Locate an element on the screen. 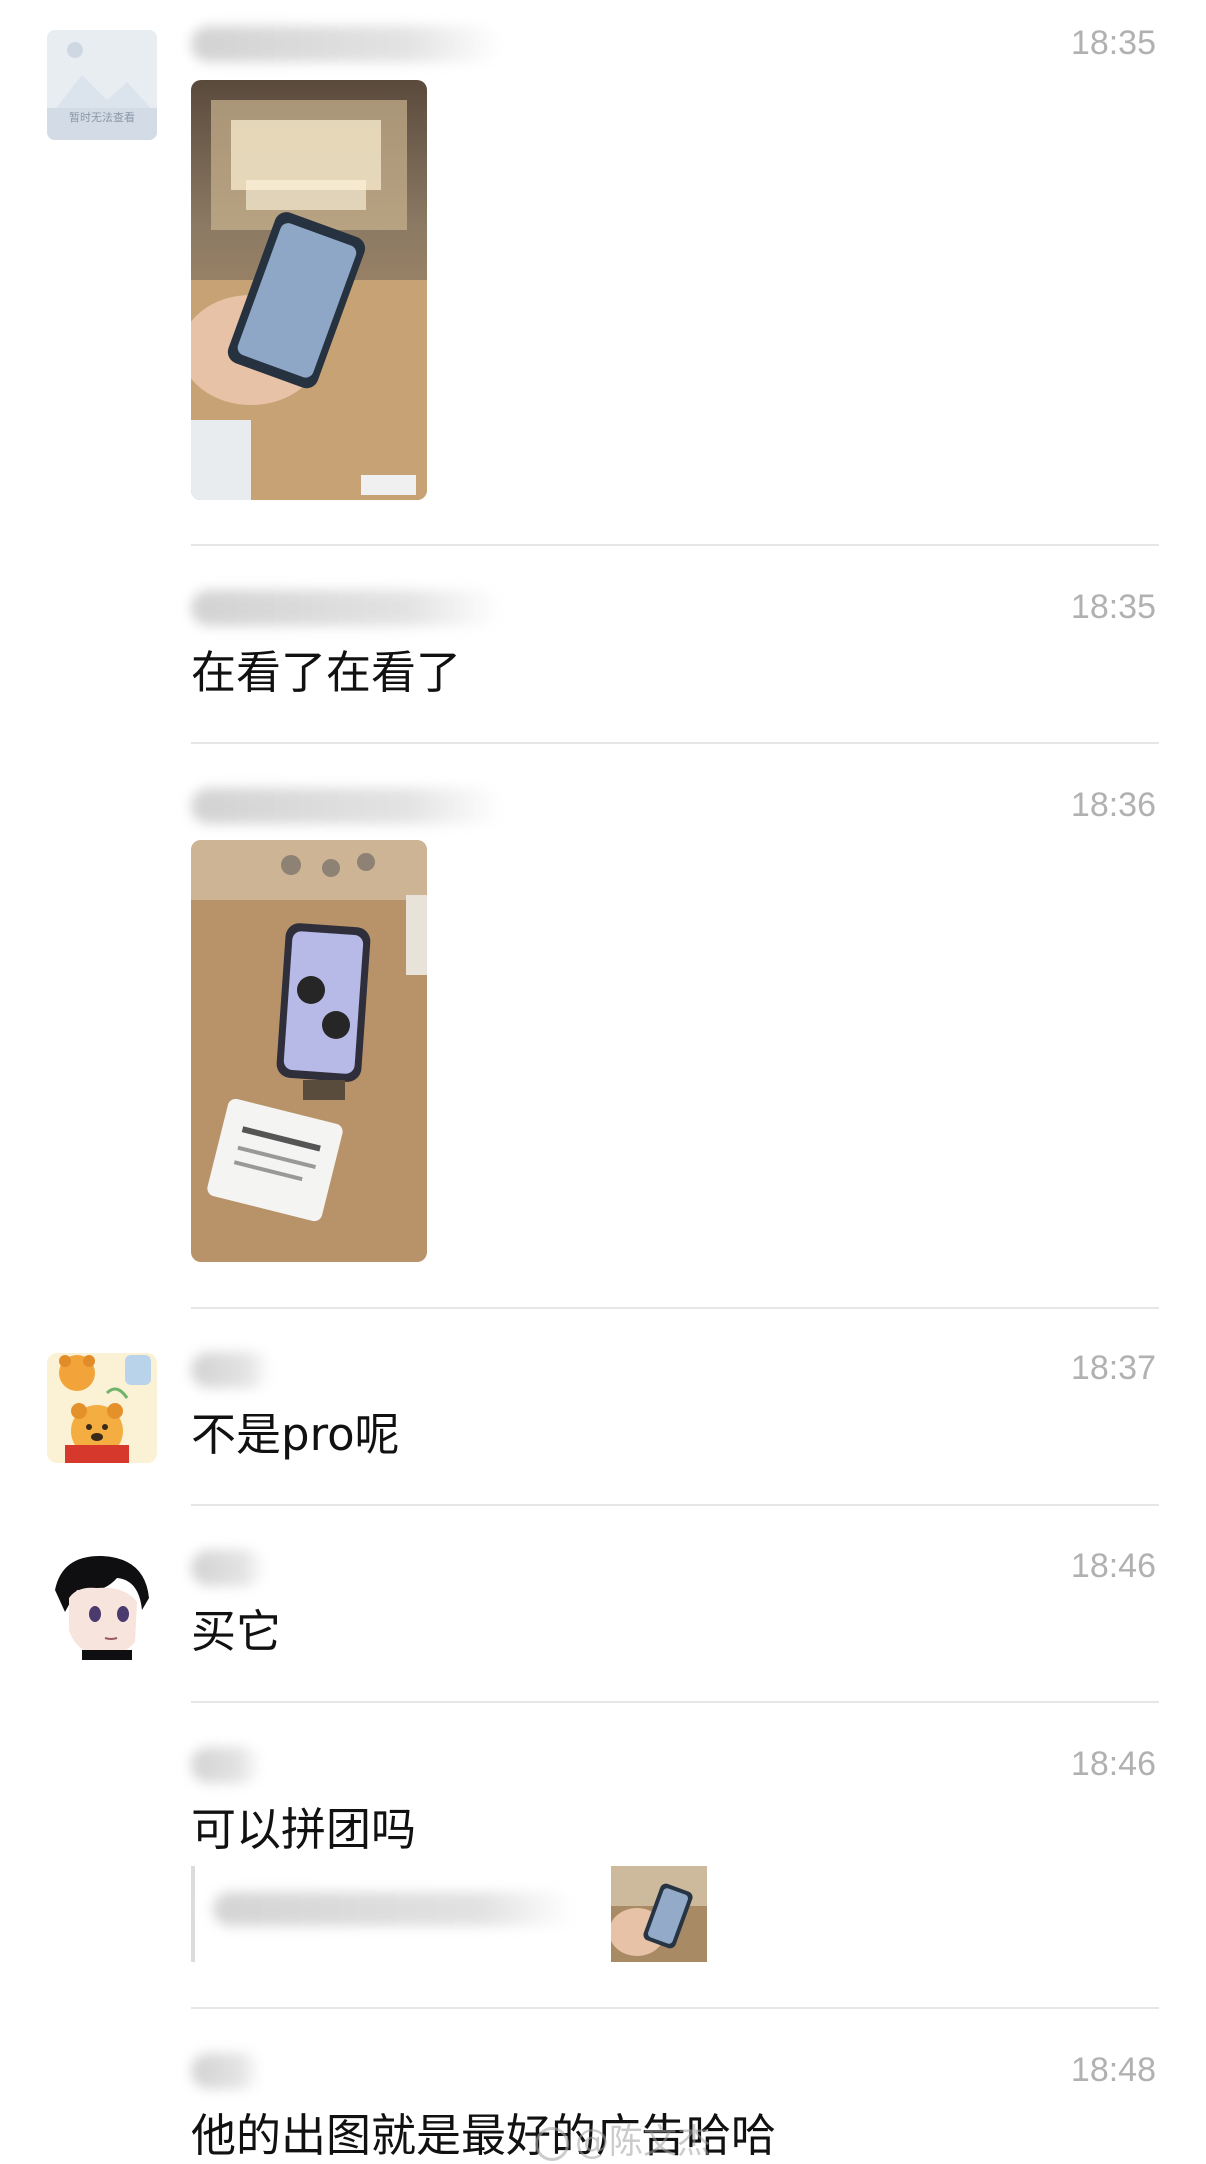 The width and height of the screenshot is (1206, 2164). watermark: @陈文杰 is located at coordinates (623, 2138).